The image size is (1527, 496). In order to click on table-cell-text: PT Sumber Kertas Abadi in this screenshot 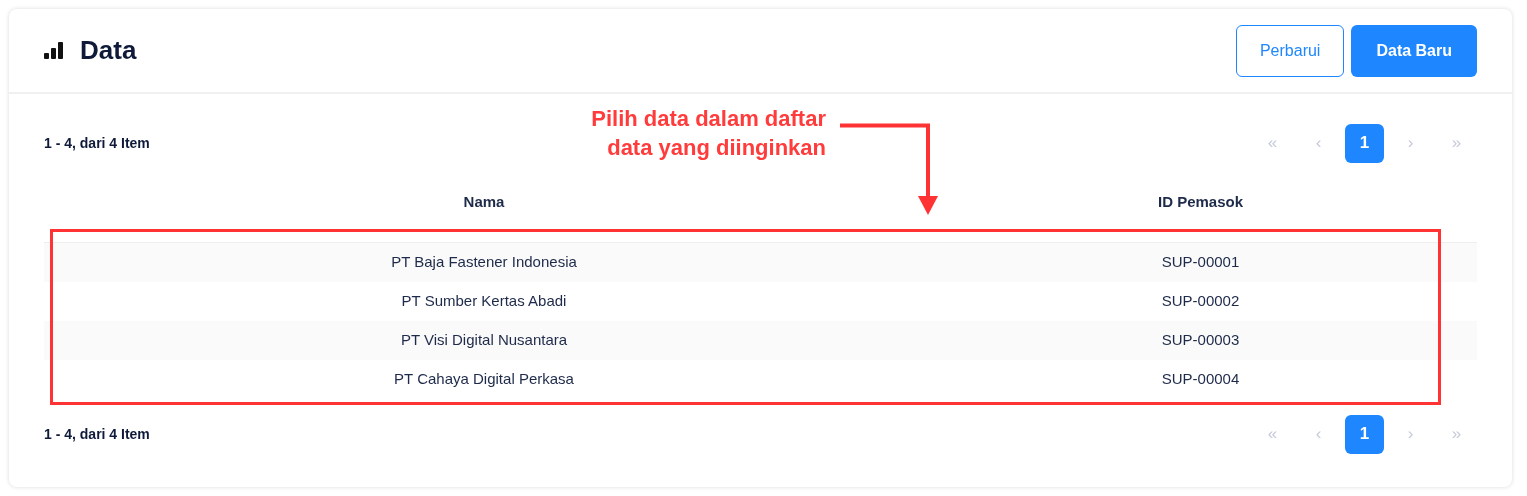, I will do `click(484, 301)`.